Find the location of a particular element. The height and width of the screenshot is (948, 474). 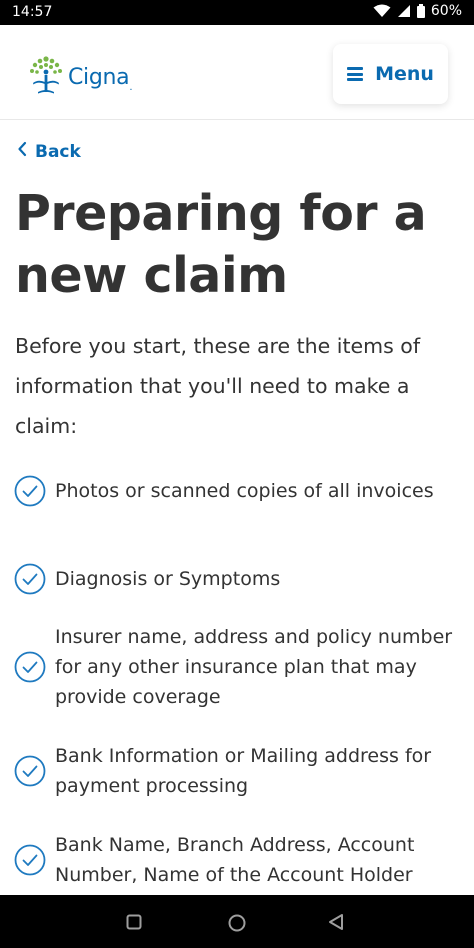

status-icons: 60% is located at coordinates (417, 11).